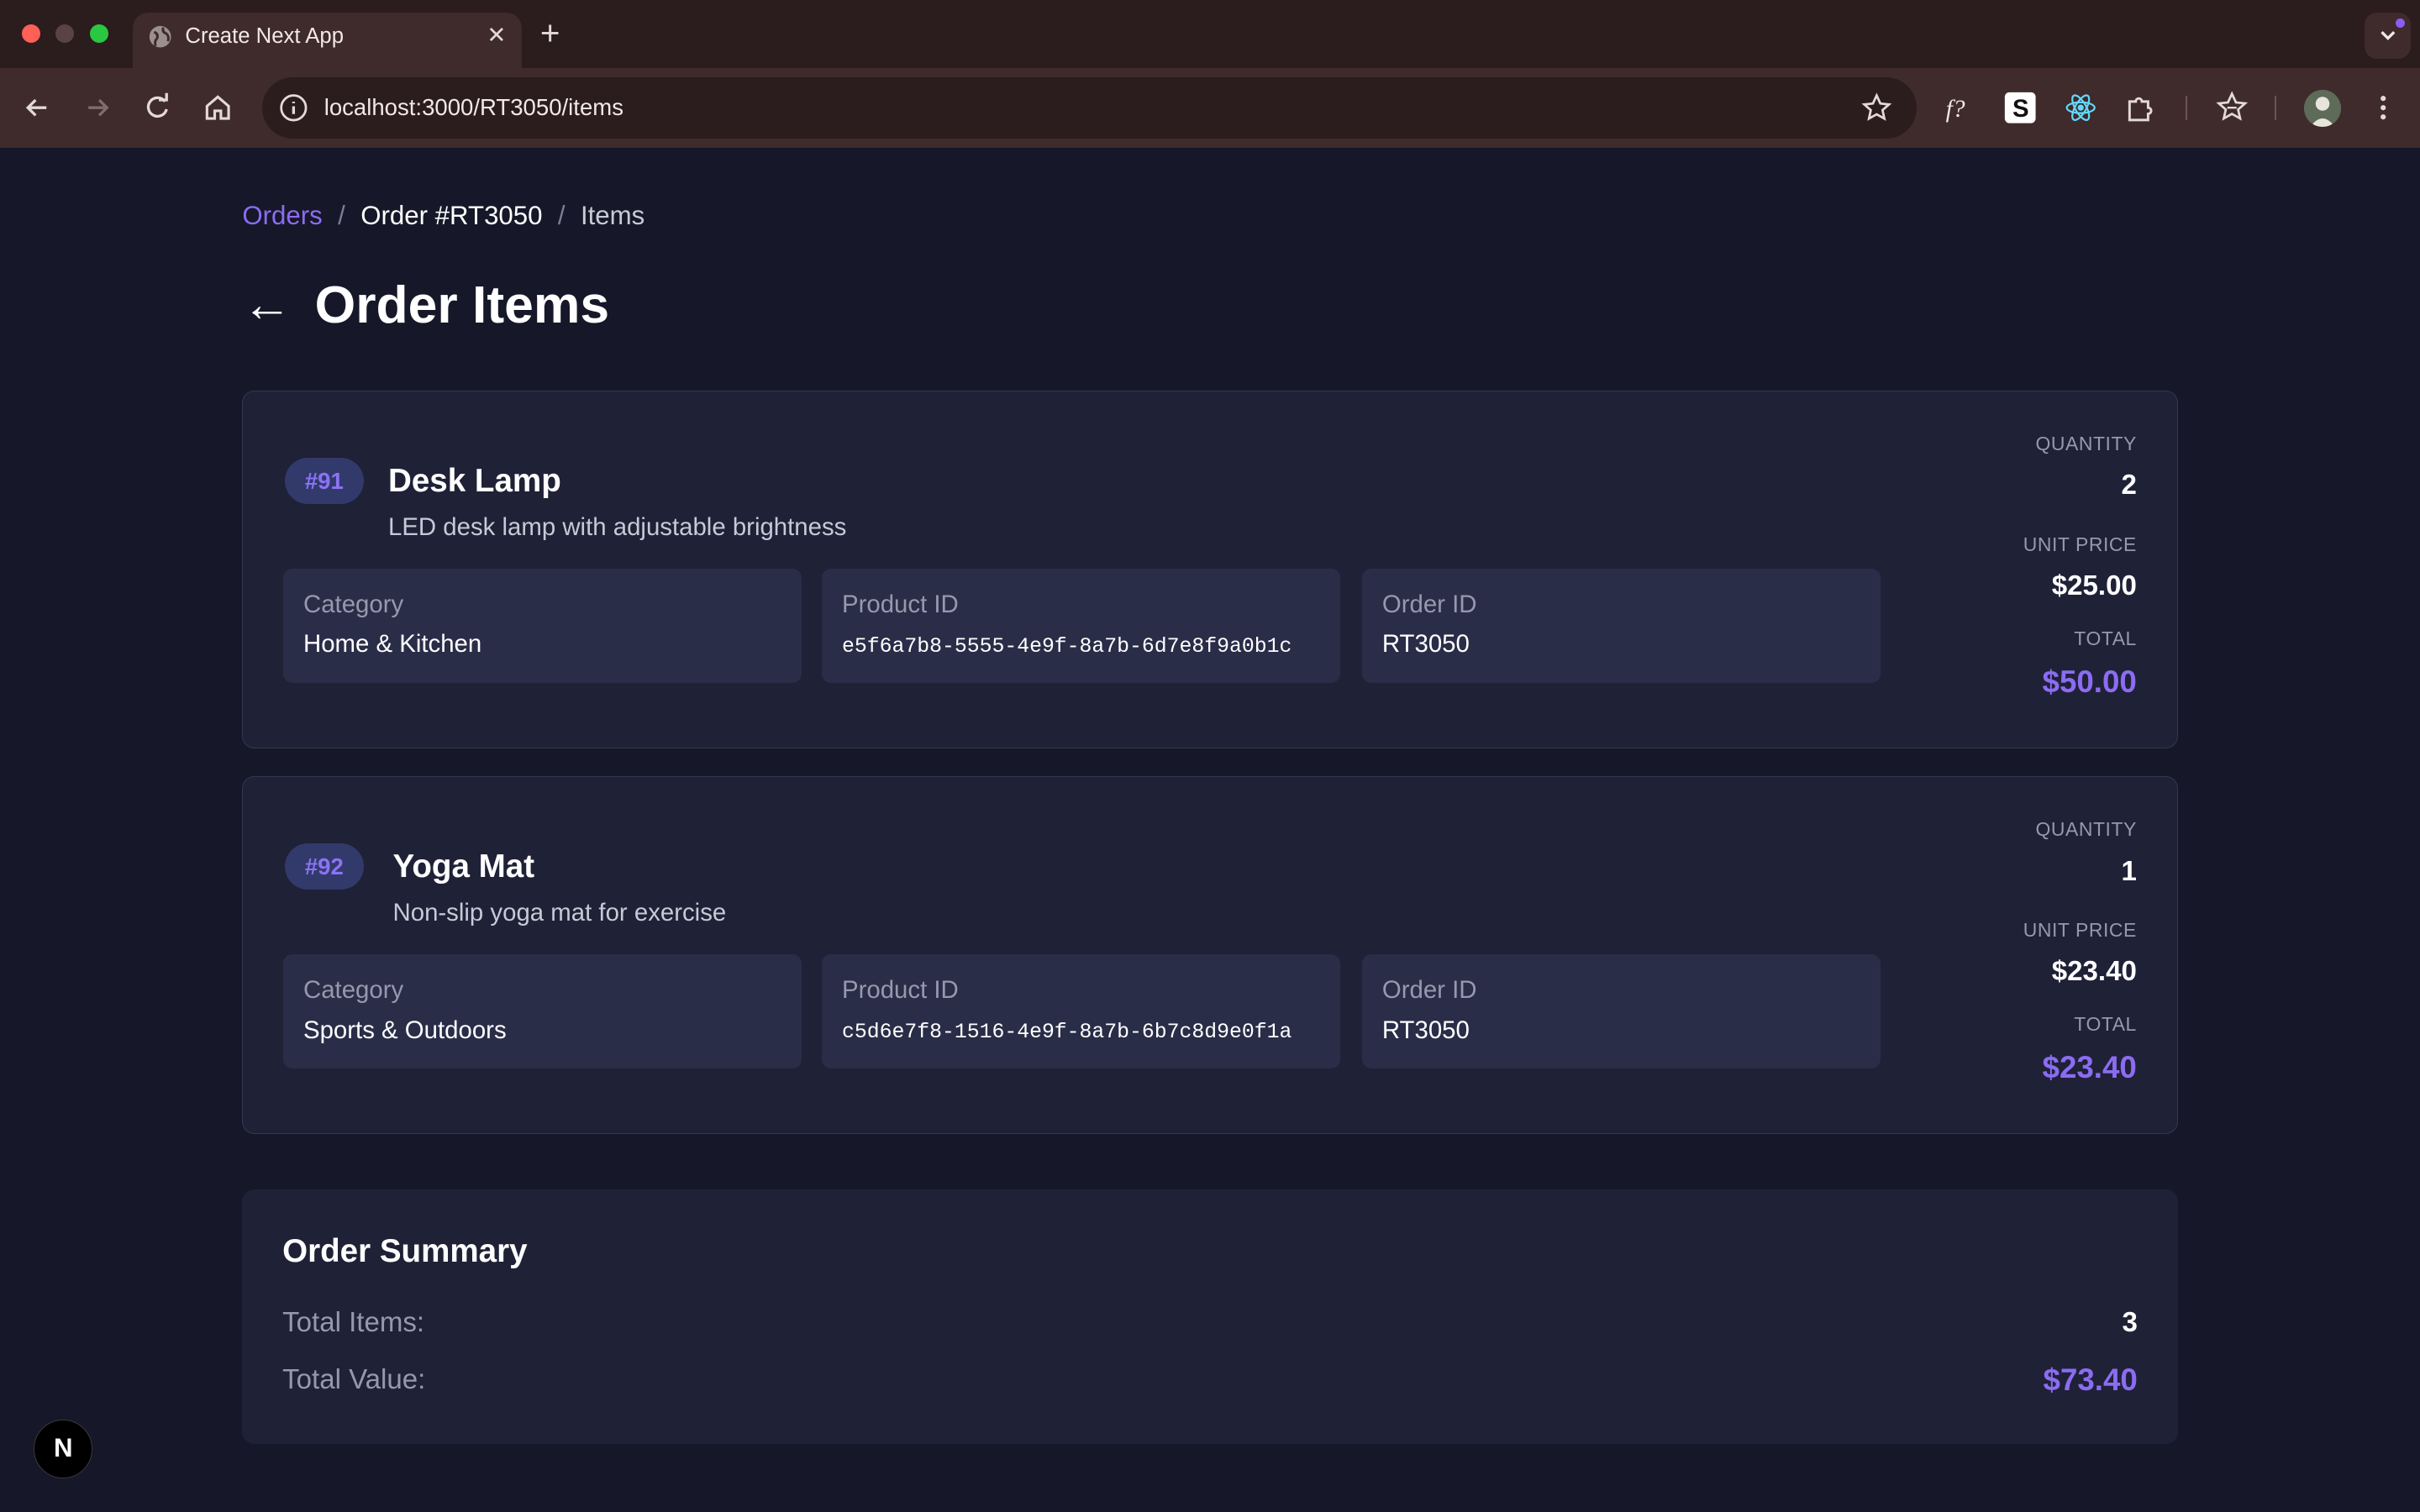  I want to click on browser-tab: Create Next App ✕, so click(327, 40).